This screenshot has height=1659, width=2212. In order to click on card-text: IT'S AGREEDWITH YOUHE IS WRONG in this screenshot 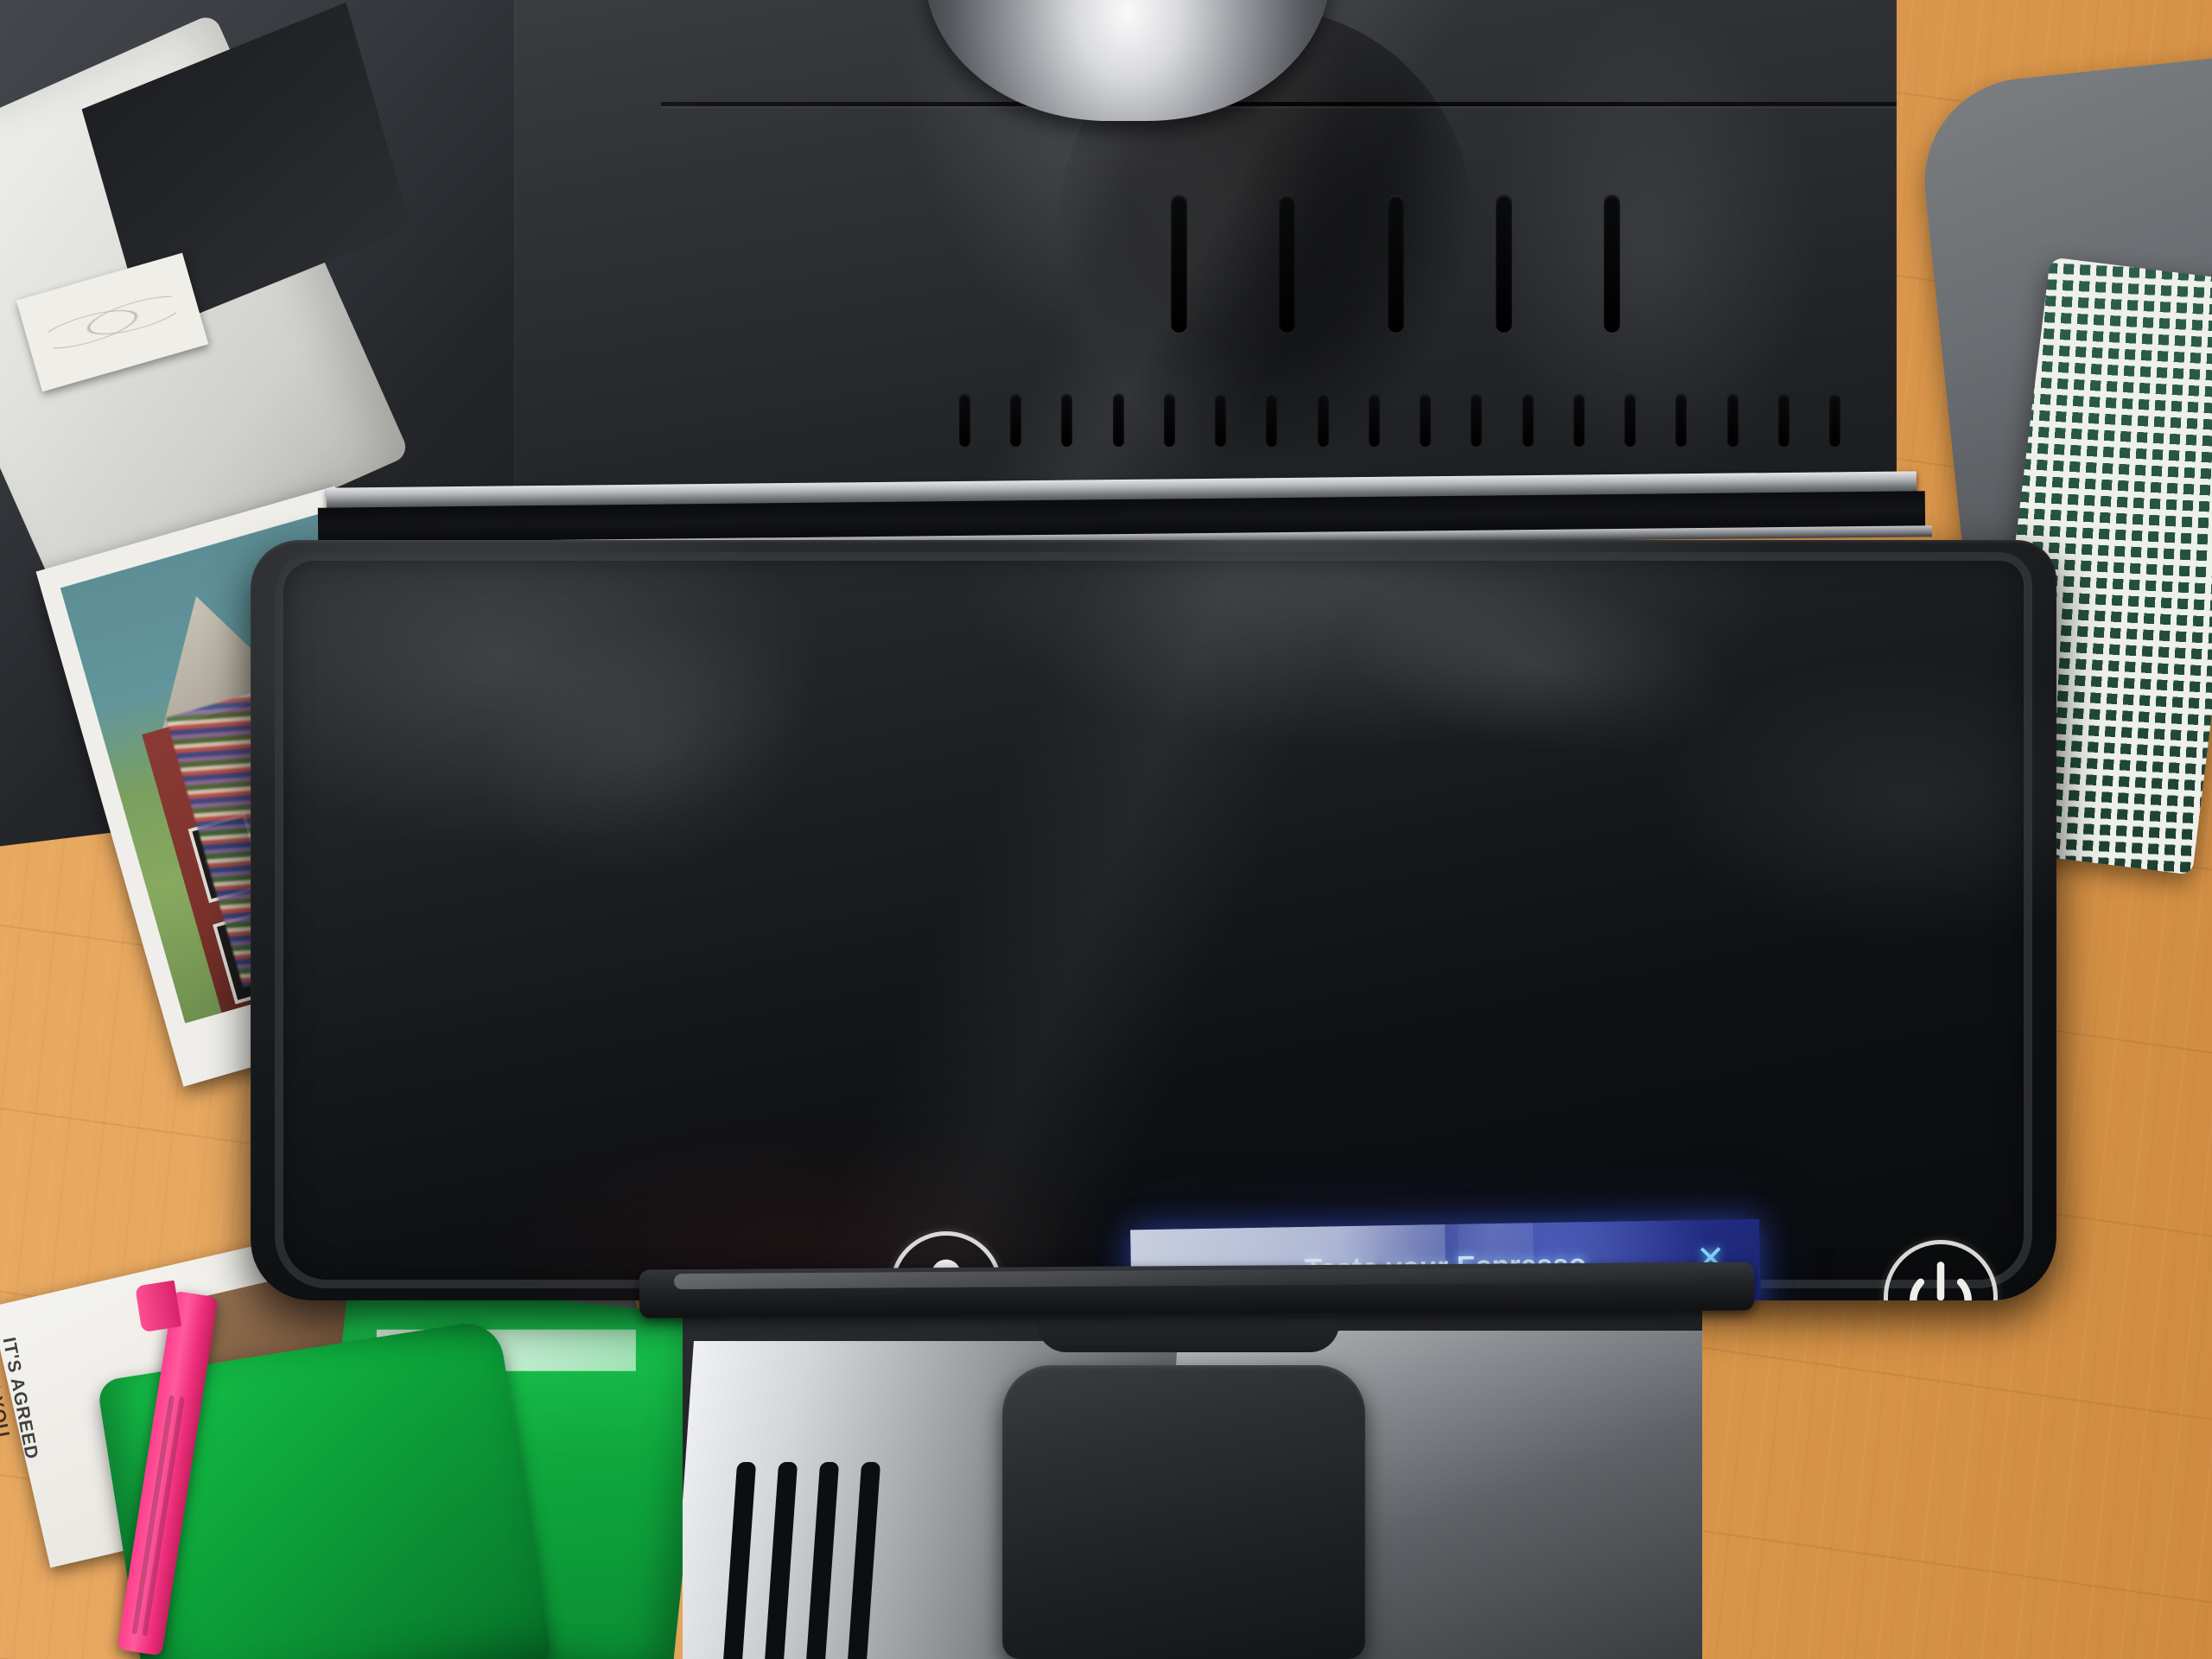, I will do `click(21, 1398)`.